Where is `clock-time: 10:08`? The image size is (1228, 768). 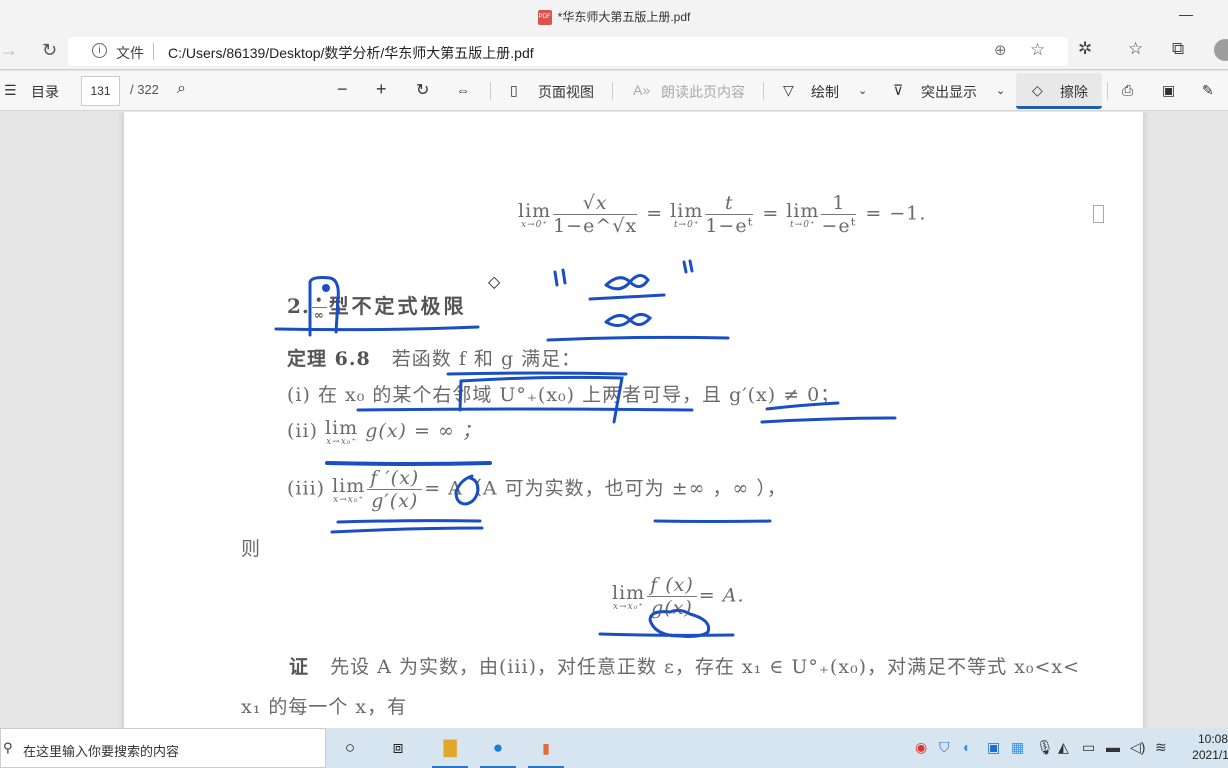 clock-time: 10:08 is located at coordinates (1212, 739).